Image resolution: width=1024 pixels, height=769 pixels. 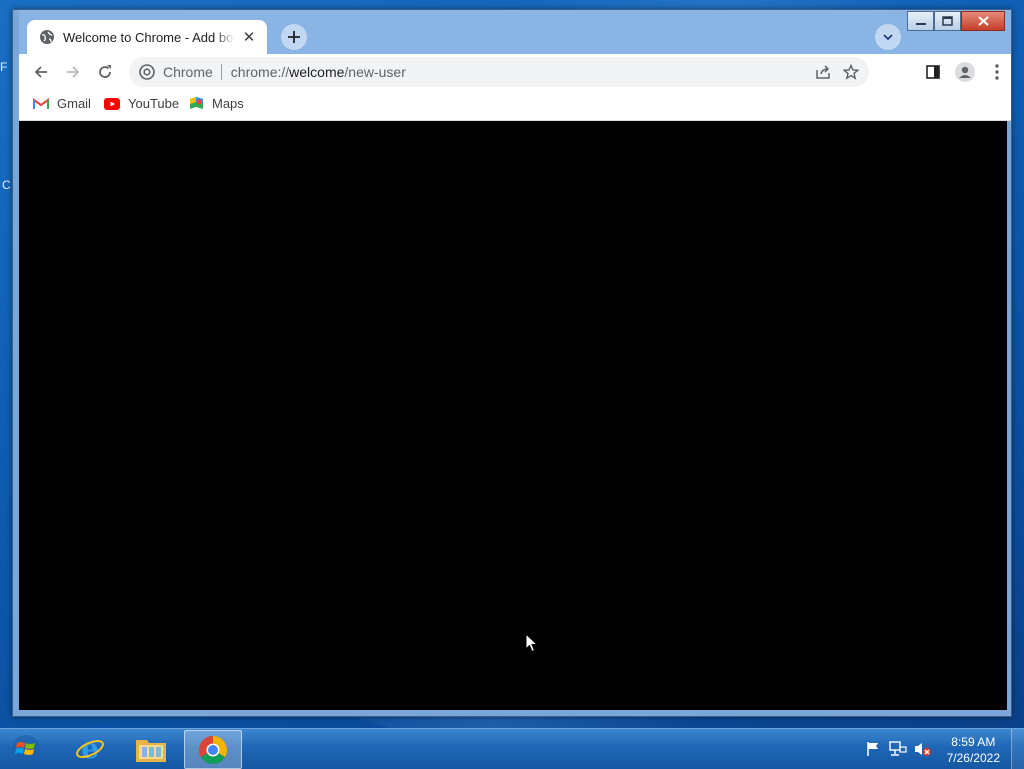 I want to click on start-button, so click(x=26, y=749).